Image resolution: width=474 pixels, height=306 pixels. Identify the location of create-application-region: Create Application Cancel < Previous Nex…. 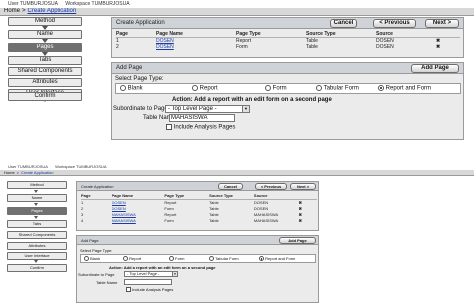
(197, 206).